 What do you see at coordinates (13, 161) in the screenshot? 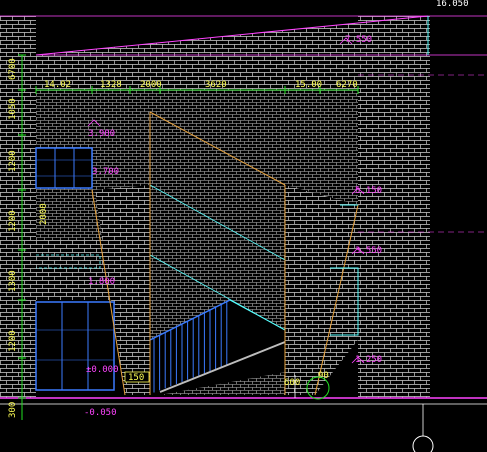
I see `dim-left-3: 1200` at bounding box center [13, 161].